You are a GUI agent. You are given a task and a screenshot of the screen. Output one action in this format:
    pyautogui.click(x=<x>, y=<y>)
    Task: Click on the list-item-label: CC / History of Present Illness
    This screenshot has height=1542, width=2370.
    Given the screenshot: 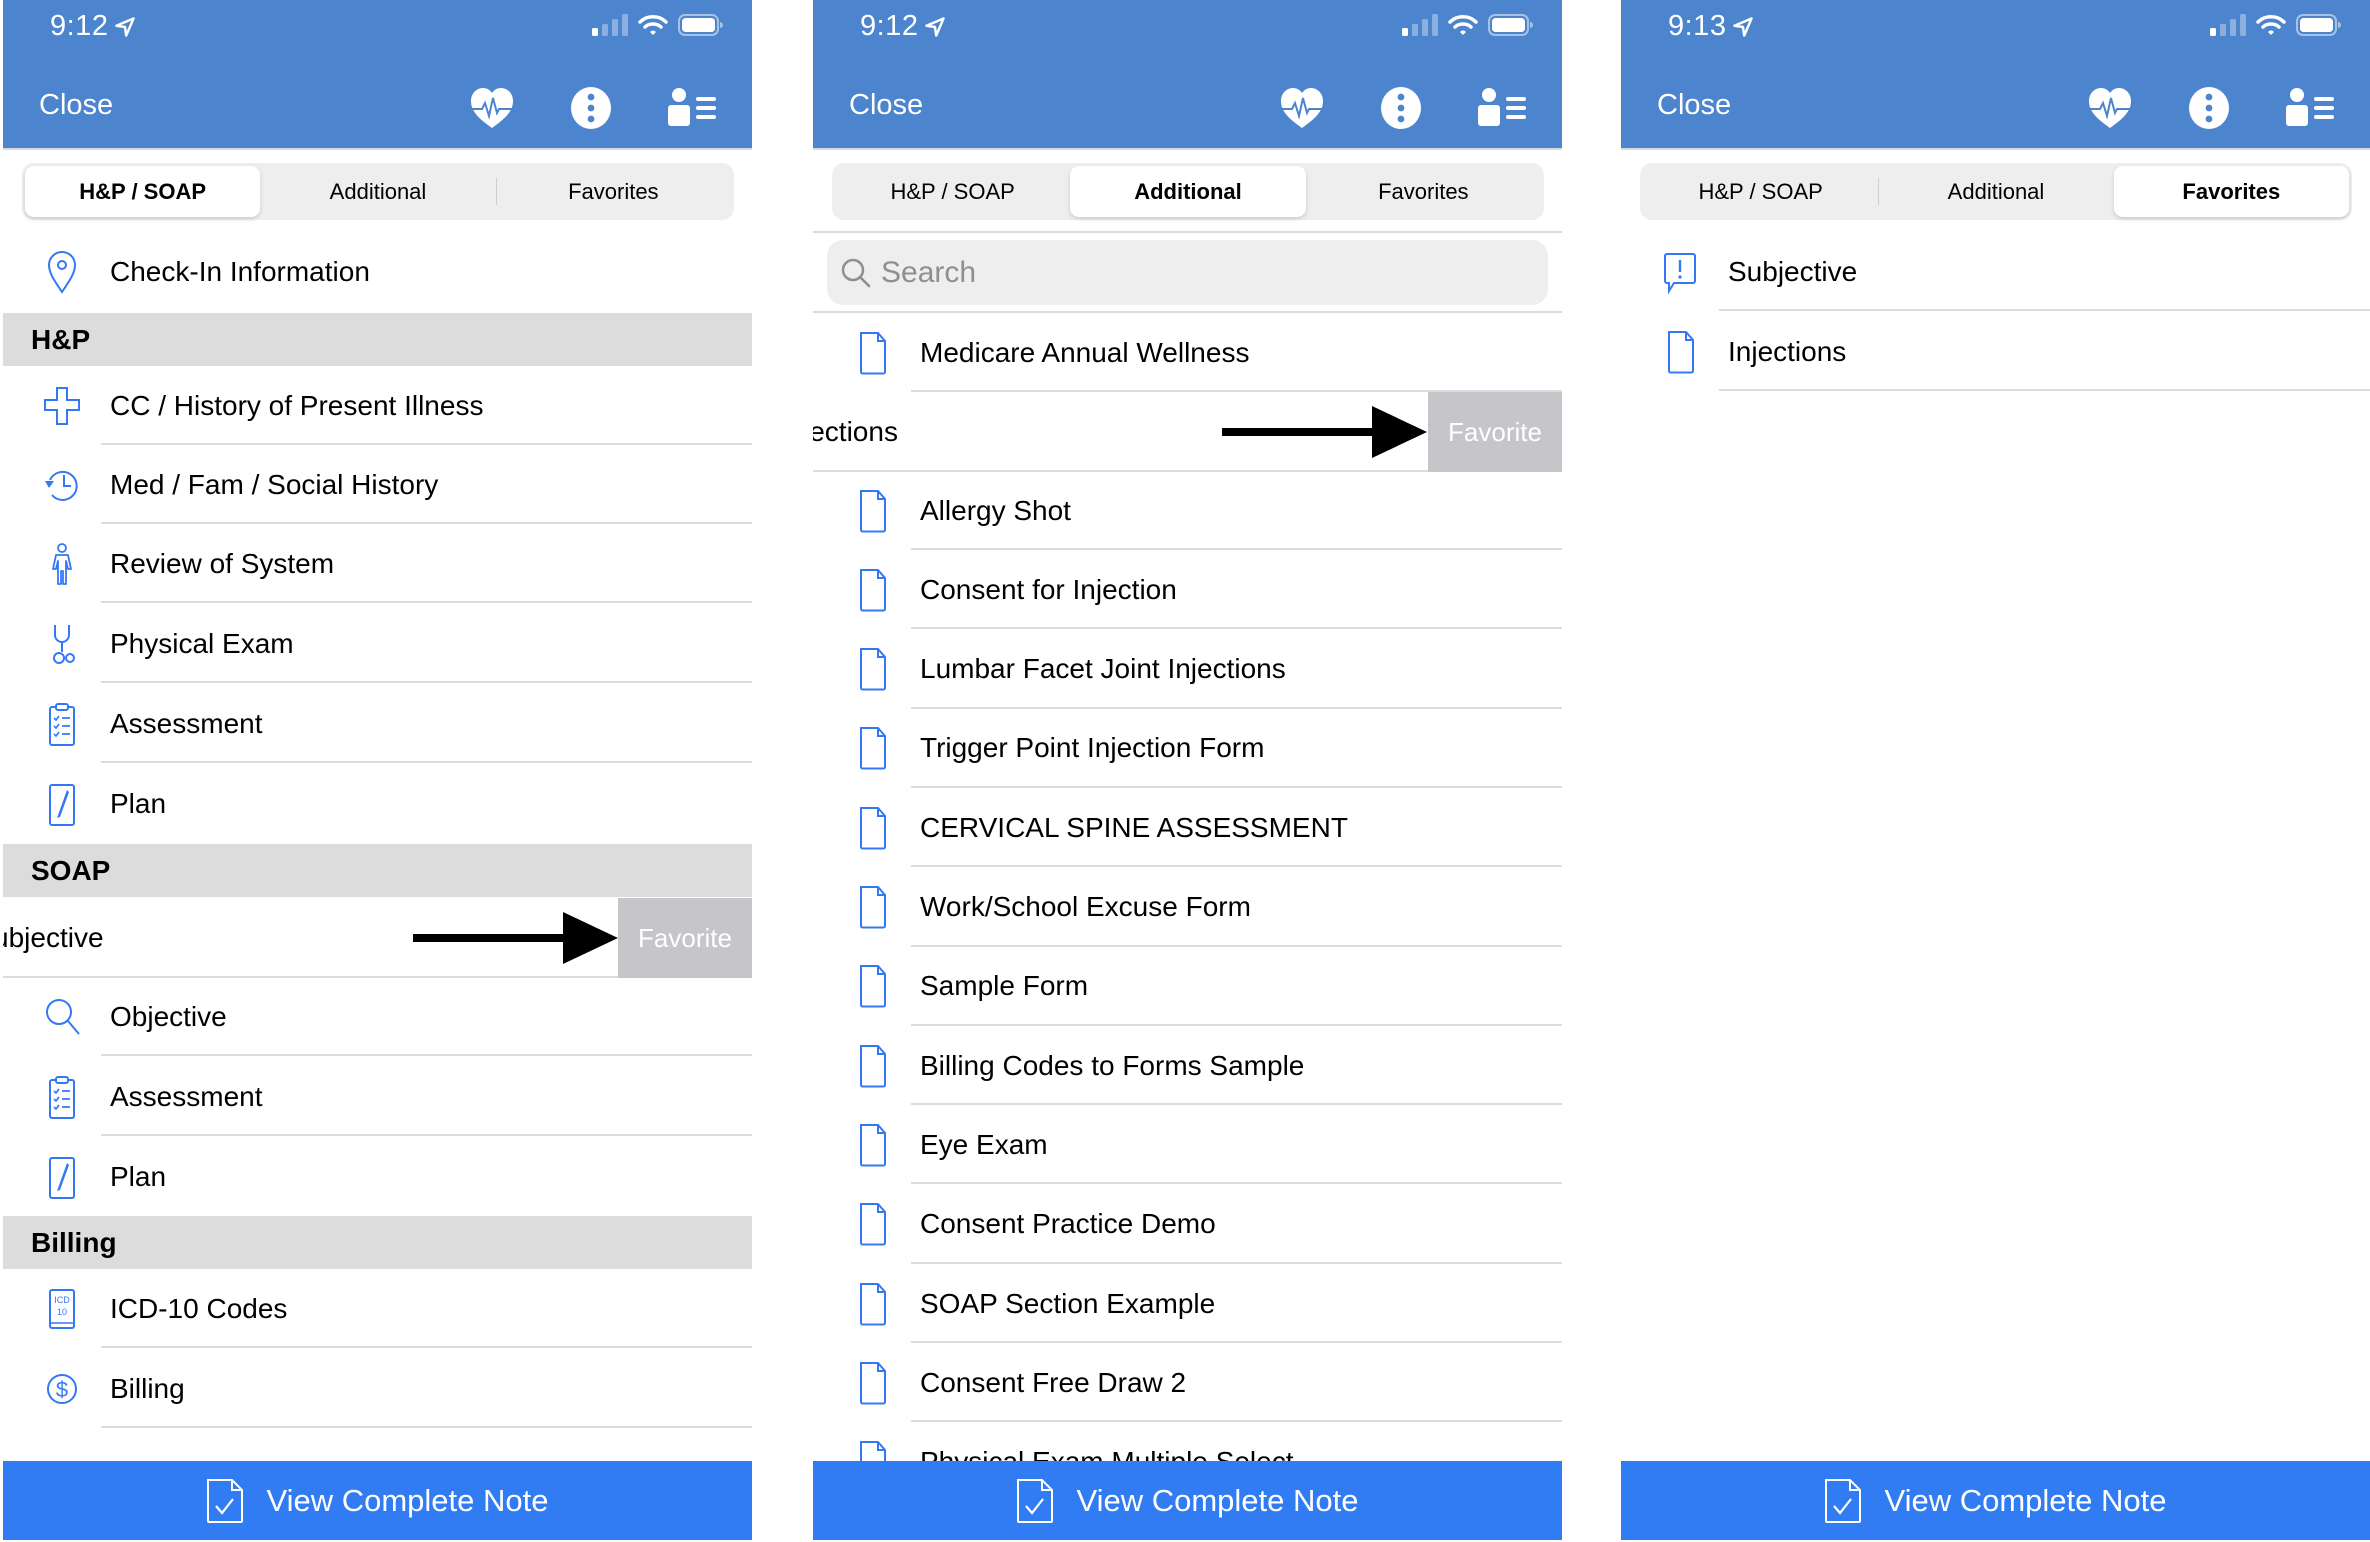 What is the action you would take?
    pyautogui.click(x=297, y=405)
    